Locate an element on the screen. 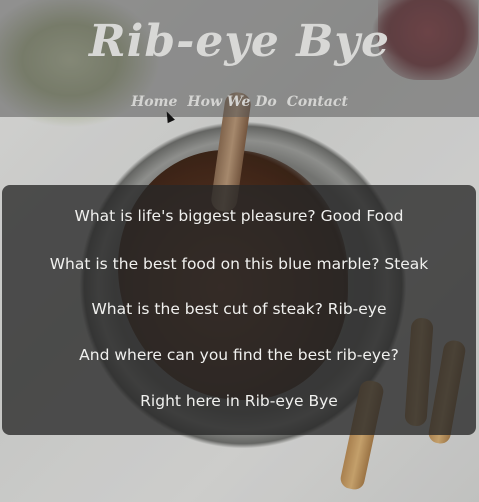 The width and height of the screenshot is (479, 502). site-title: Rib-eye Bye is located at coordinates (239, 41).